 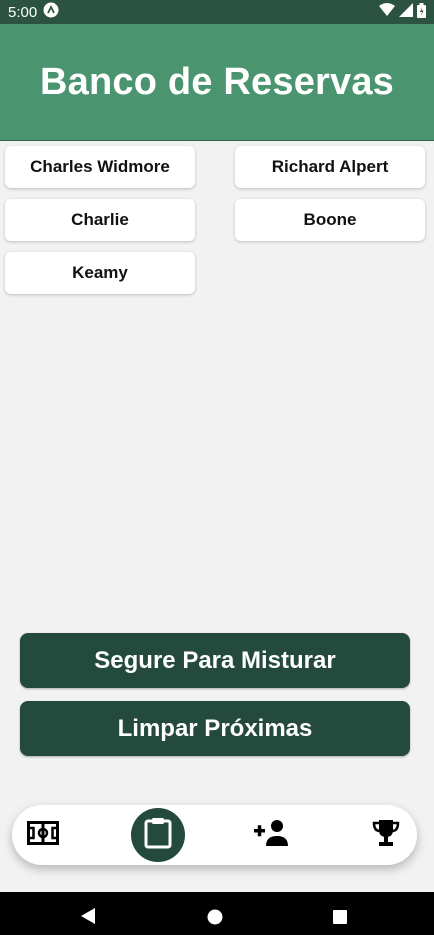 I want to click on player-card: Charles Widmore, so click(x=100, y=167).